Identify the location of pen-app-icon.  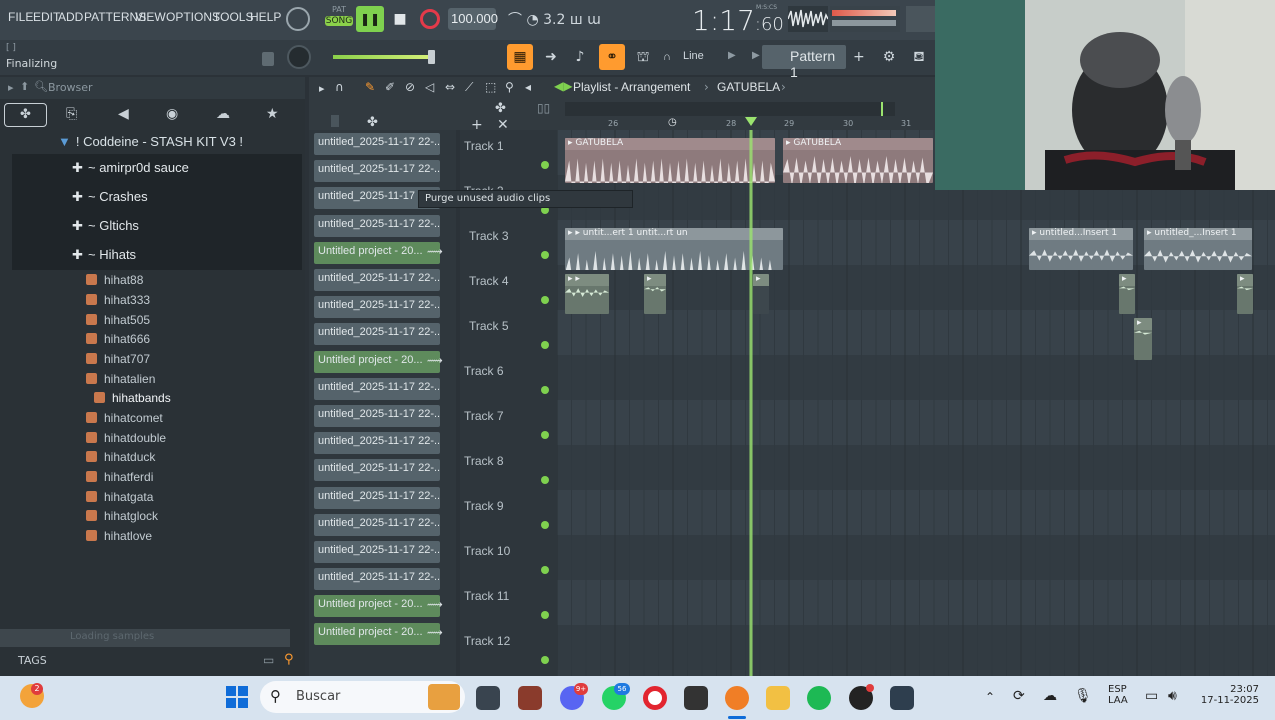
(696, 698).